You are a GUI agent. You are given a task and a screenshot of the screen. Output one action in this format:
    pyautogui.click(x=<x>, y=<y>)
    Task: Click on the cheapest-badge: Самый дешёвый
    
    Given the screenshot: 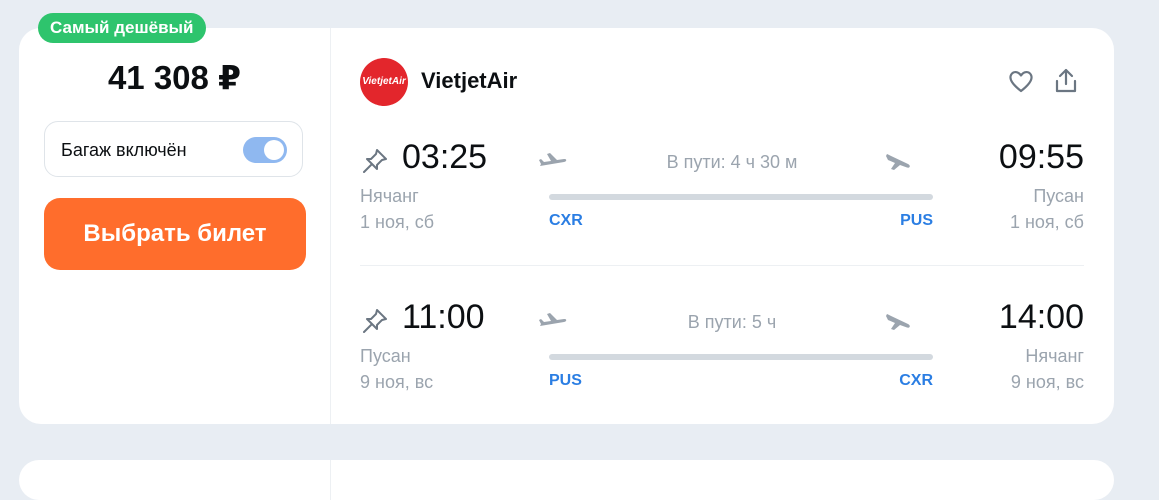 What is the action you would take?
    pyautogui.click(x=122, y=28)
    